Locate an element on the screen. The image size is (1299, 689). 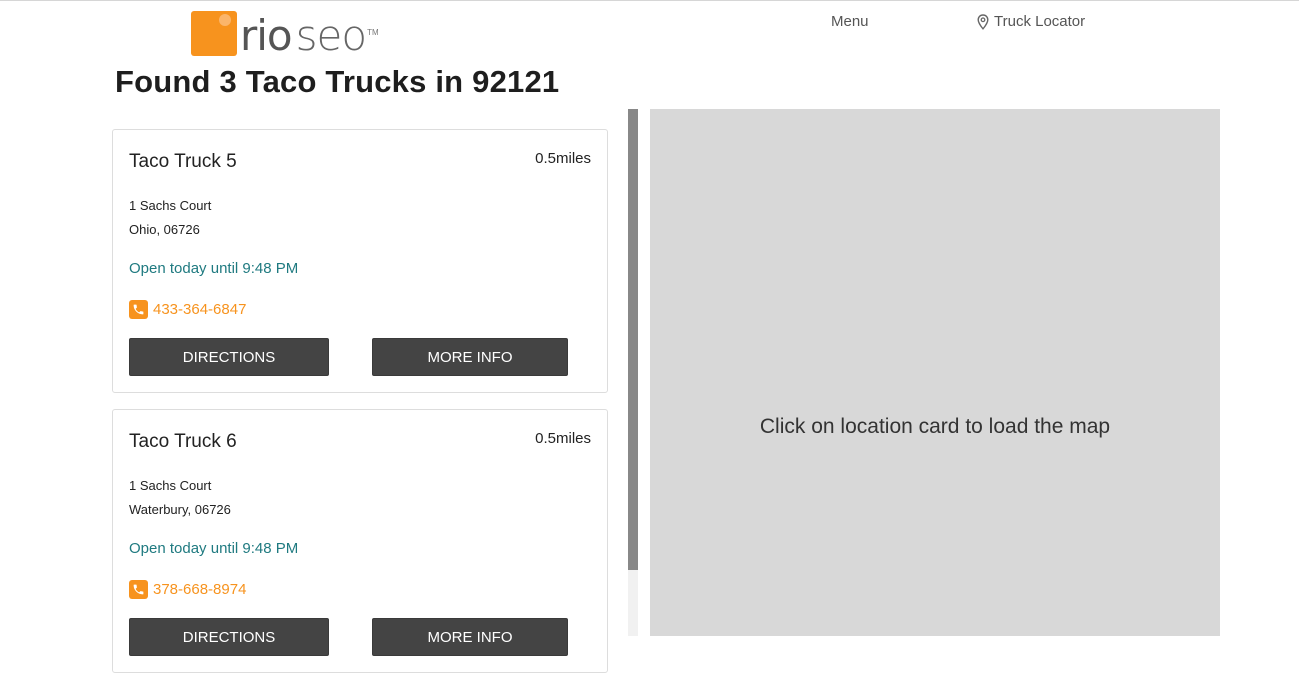
phone-link: 433-364-6847 is located at coordinates (187, 309).